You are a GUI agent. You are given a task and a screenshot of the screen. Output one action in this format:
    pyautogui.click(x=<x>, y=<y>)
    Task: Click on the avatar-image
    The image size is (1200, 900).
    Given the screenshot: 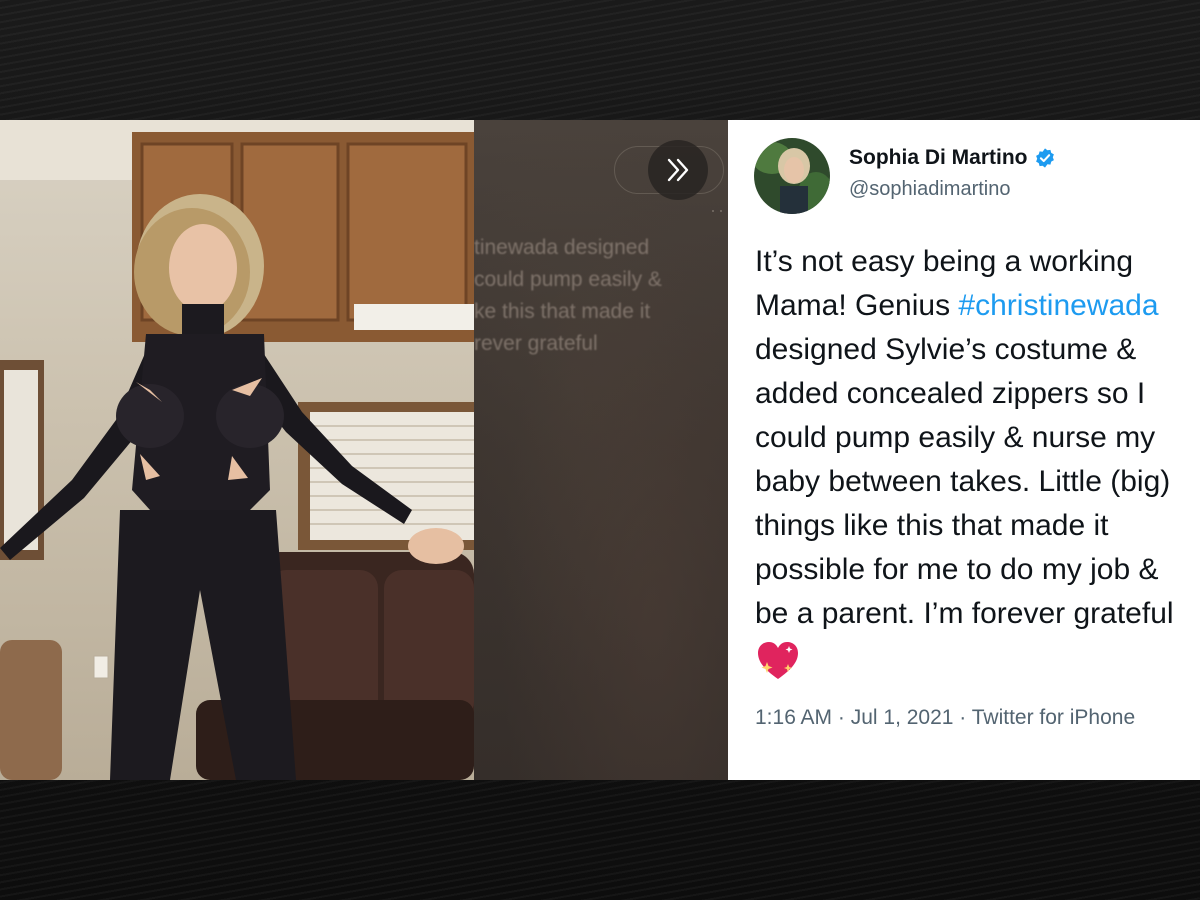 What is the action you would take?
    pyautogui.click(x=792, y=176)
    